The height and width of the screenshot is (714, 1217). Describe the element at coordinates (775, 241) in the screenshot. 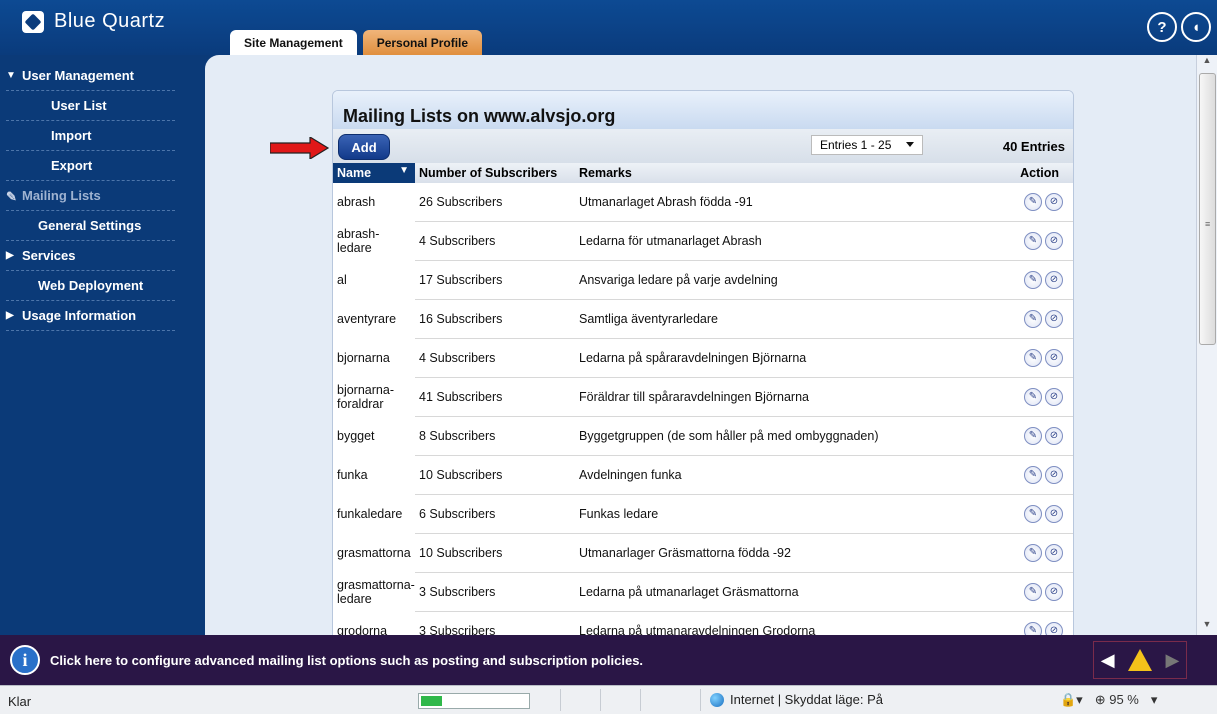

I see `list-remarks: Ledarna för utmanarlaget Abrash` at that location.